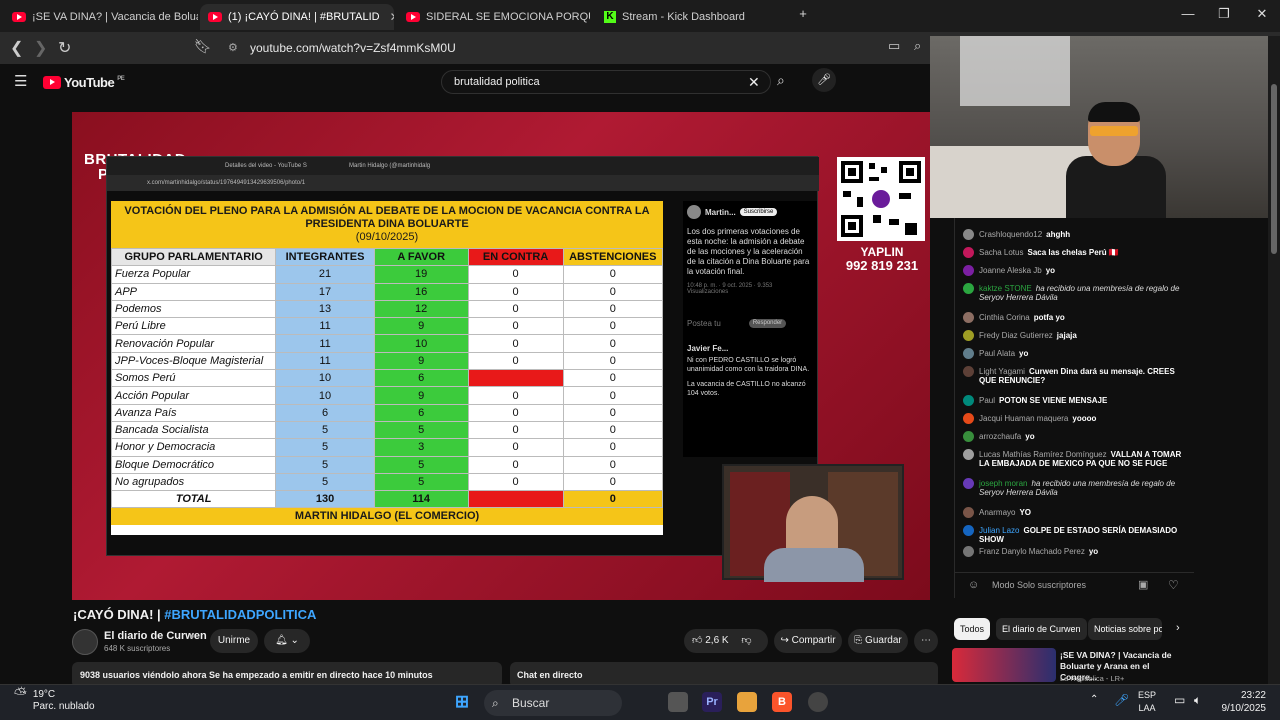  What do you see at coordinates (193, 447) in the screenshot?
I see `cell-g: Honor y Democracia` at bounding box center [193, 447].